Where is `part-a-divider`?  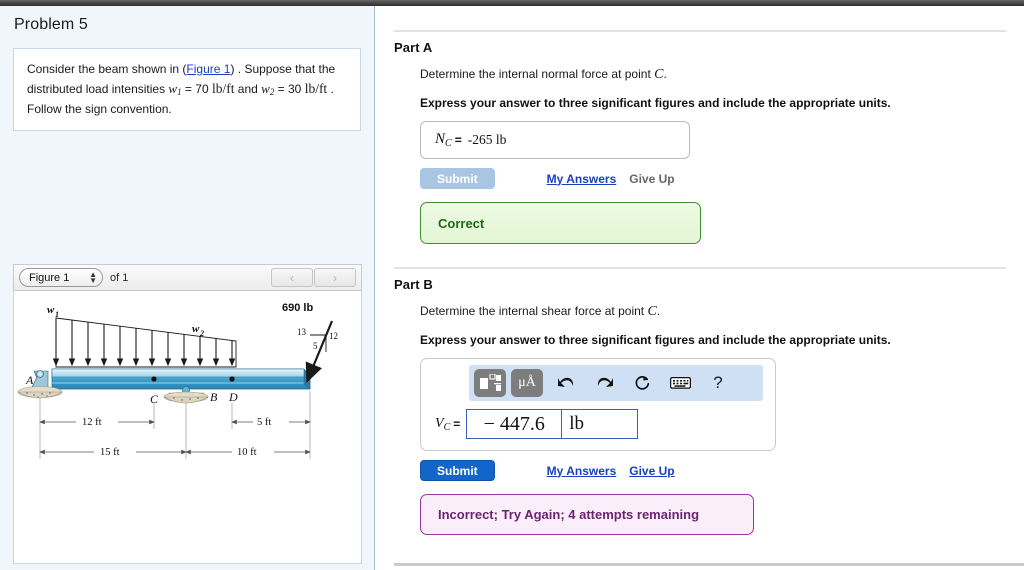
part-a-divider is located at coordinates (700, 31).